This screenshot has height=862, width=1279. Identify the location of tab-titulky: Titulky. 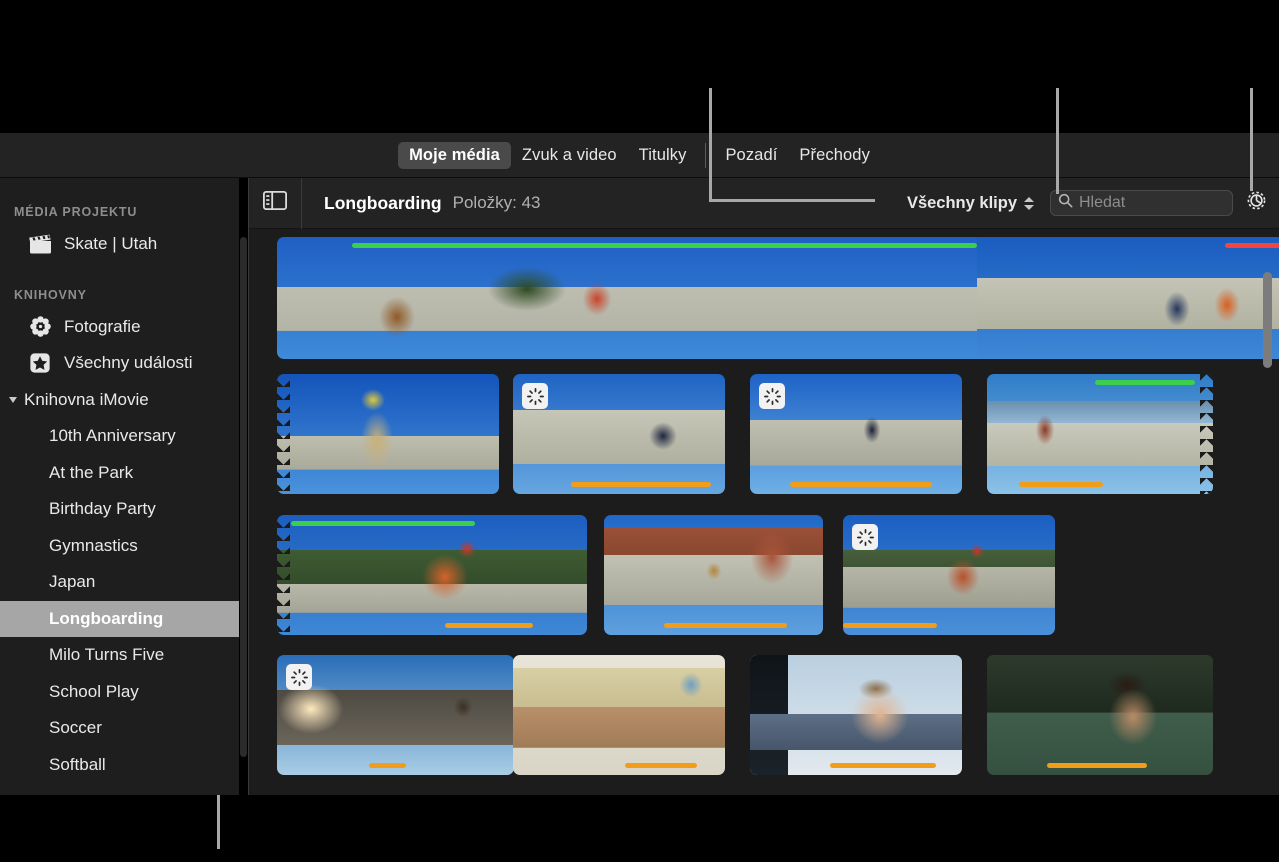
(663, 155).